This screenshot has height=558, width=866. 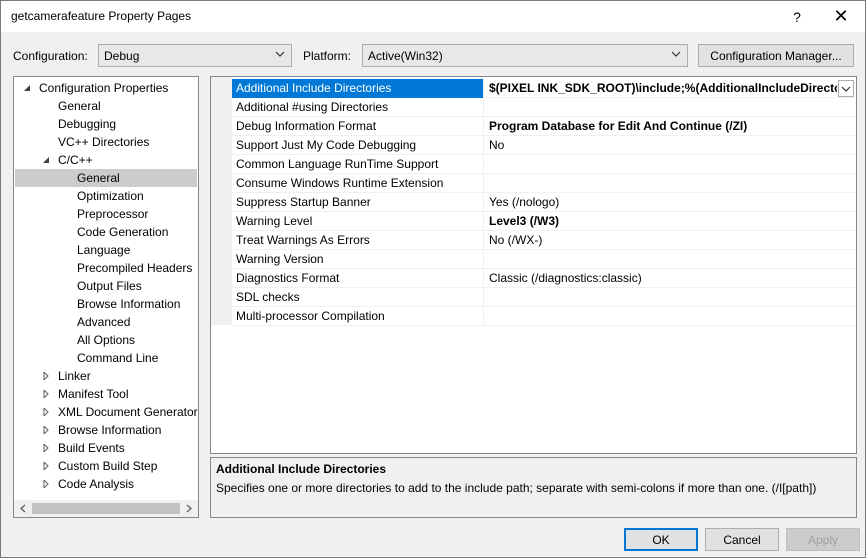 I want to click on property-row: Multi-processor Compilation, so click(x=544, y=316).